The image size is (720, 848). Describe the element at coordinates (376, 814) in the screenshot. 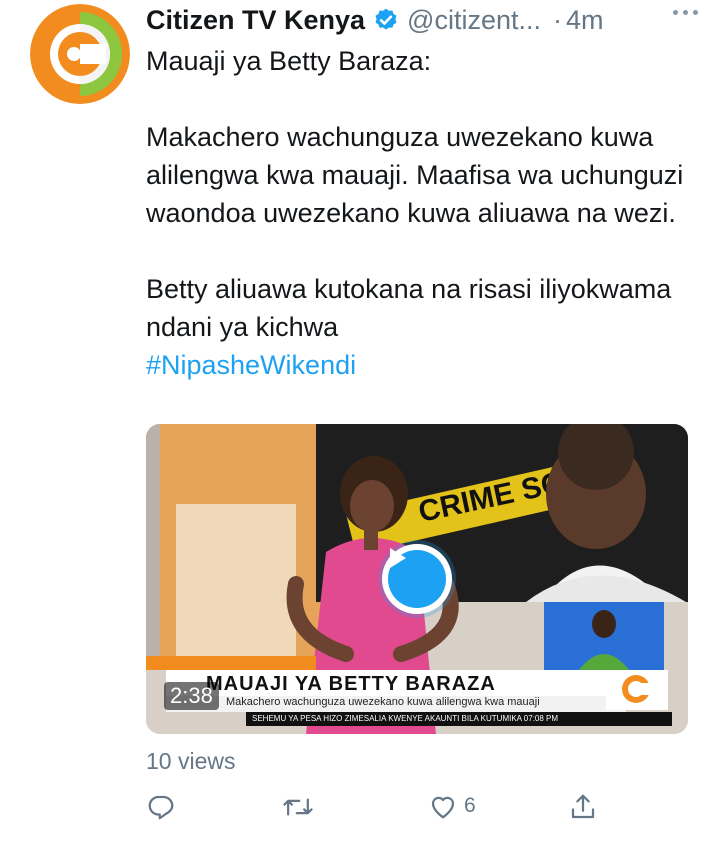

I see `tweet-actions: 6` at that location.